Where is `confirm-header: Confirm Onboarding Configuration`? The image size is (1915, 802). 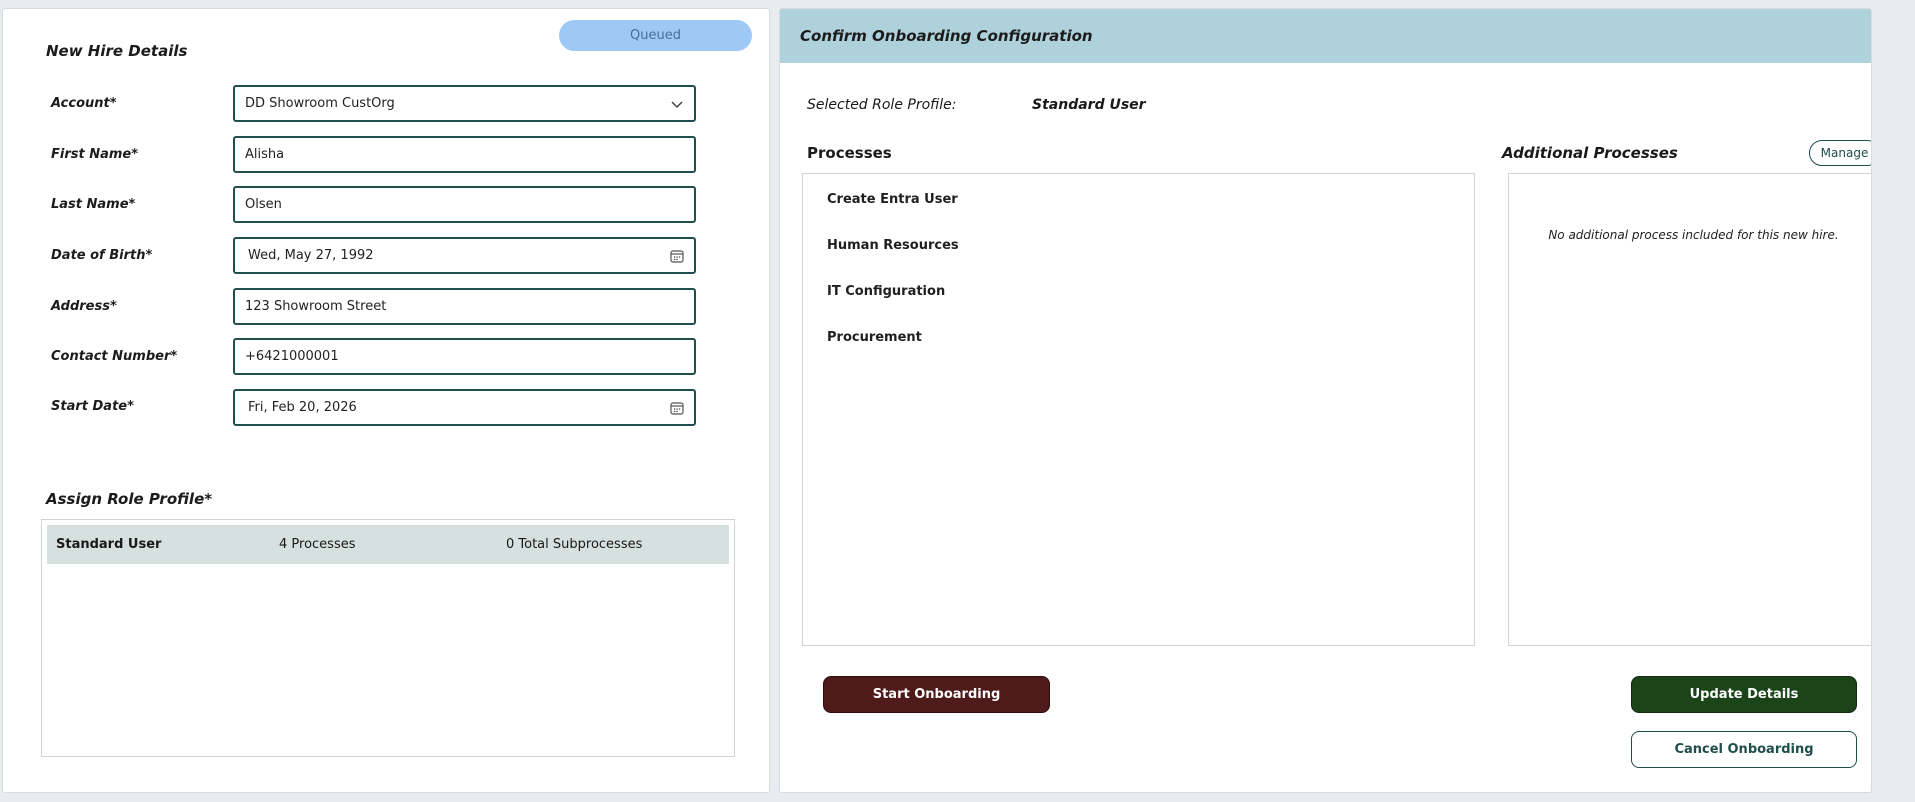 confirm-header: Confirm Onboarding Configuration is located at coordinates (1325, 36).